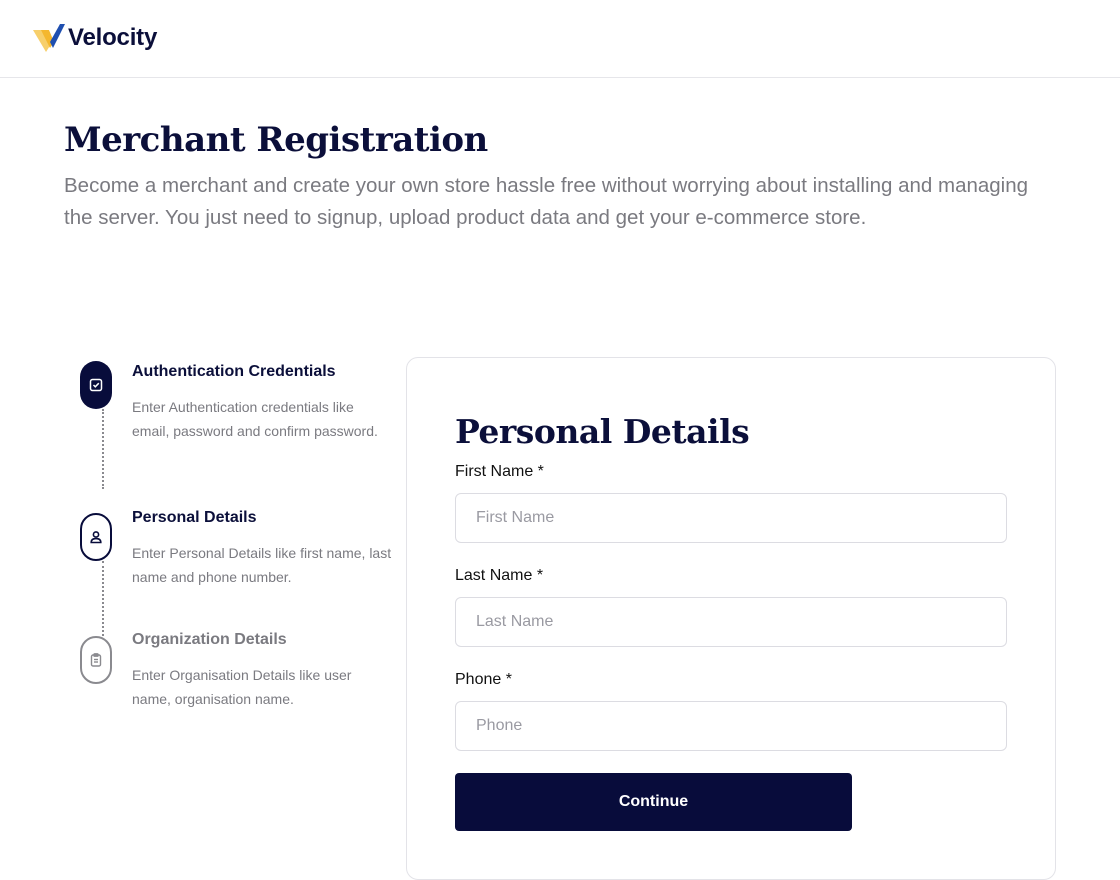 This screenshot has width=1120, height=880. Describe the element at coordinates (483, 679) in the screenshot. I see `phone-label: Phone *` at that location.